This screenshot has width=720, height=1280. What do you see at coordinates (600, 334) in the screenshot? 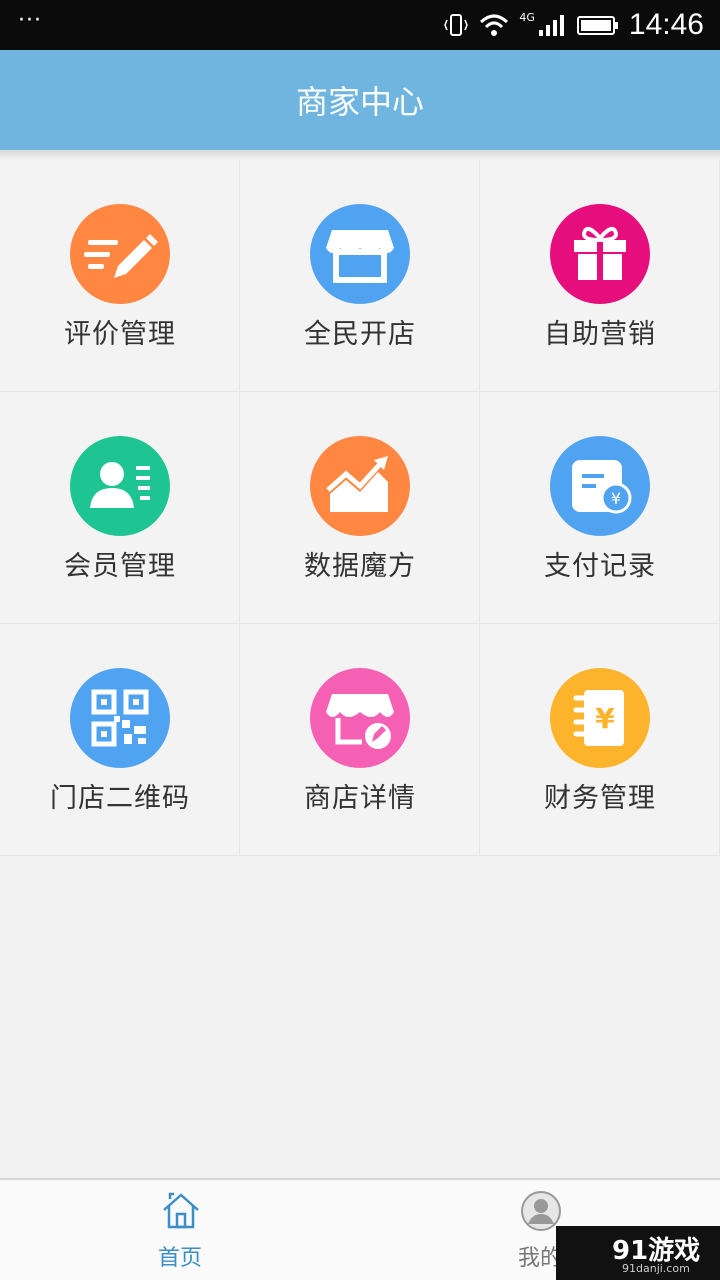
I see `grid-item-label: 自助营销` at bounding box center [600, 334].